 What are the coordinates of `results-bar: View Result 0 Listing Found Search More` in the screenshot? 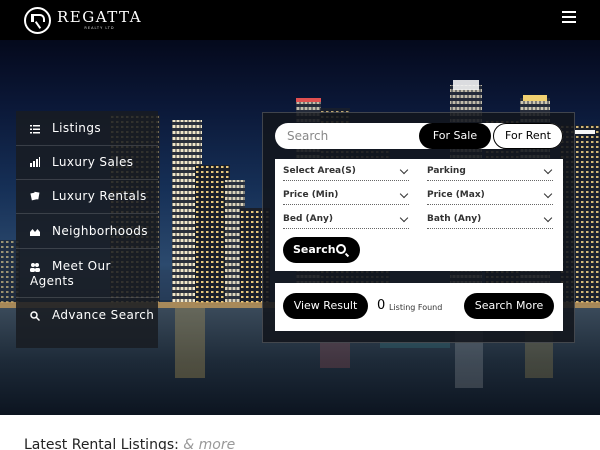 It's located at (419, 307).